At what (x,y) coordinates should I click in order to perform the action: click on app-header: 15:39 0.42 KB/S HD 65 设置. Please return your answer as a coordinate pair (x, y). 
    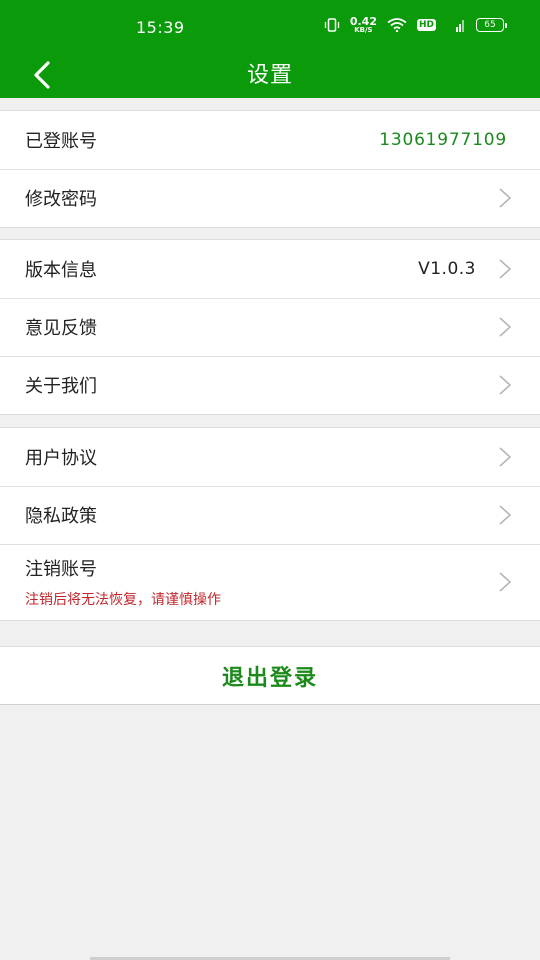
    Looking at the image, I should click on (270, 49).